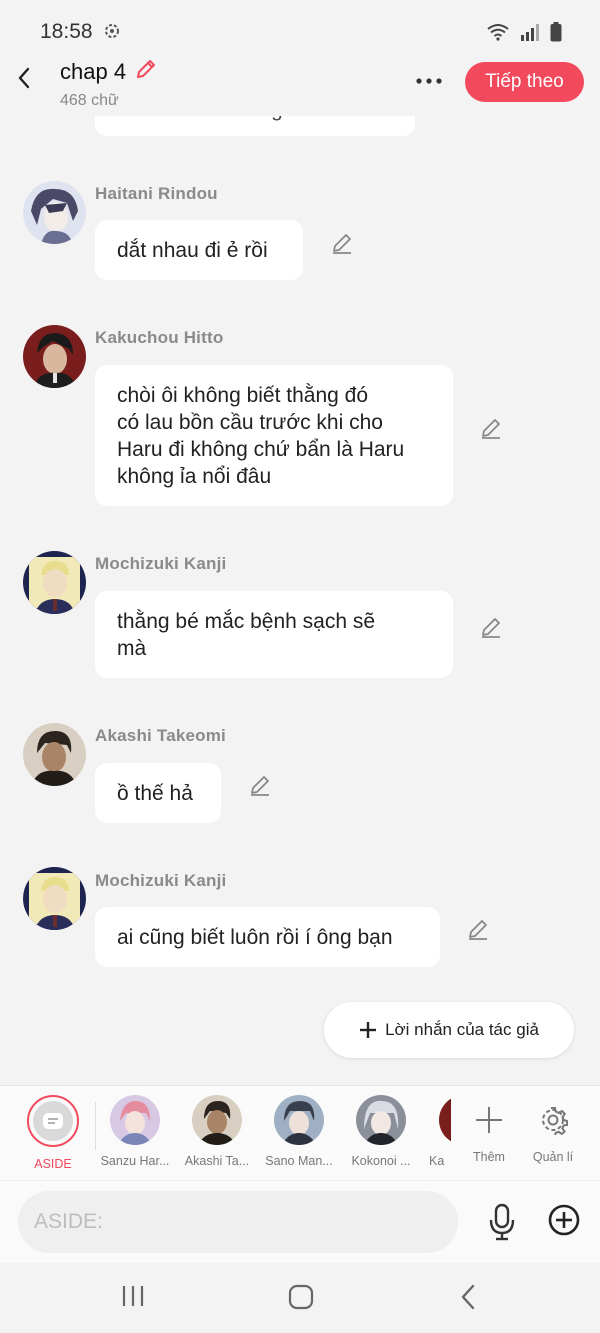  What do you see at coordinates (267, 937) in the screenshot?
I see `message-bubble: ai cũng biết luôn rồi í ông bạn` at bounding box center [267, 937].